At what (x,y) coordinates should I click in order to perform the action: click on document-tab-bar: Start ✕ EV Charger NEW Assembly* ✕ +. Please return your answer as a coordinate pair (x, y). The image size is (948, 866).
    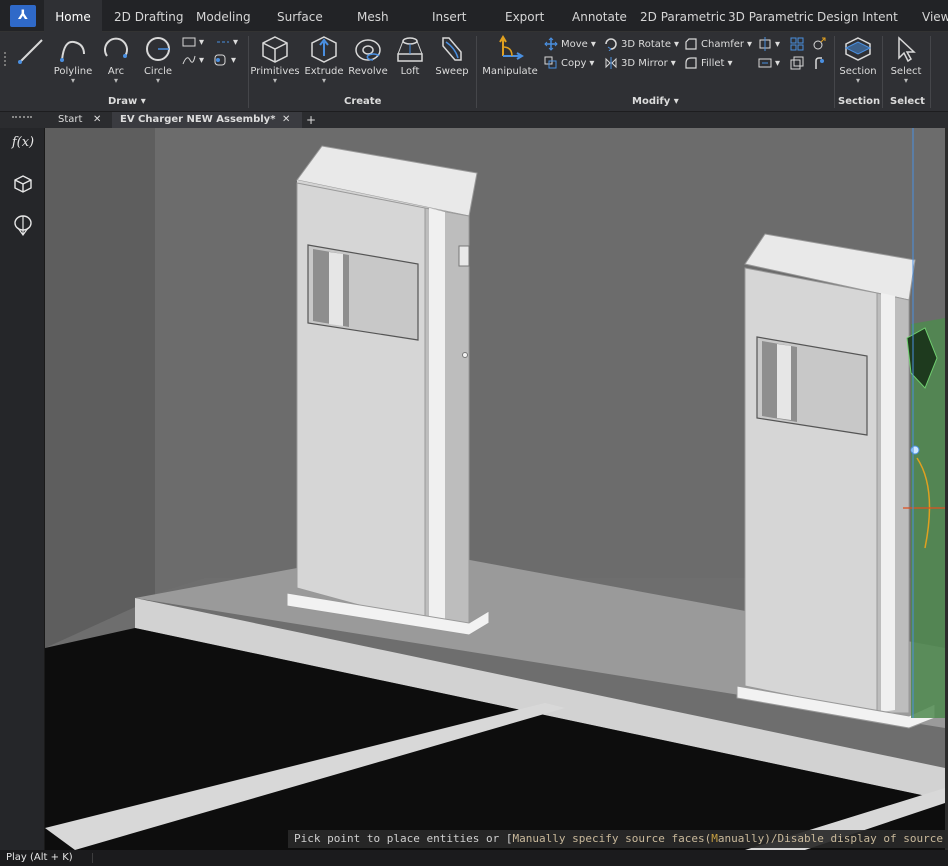
    Looking at the image, I should click on (474, 120).